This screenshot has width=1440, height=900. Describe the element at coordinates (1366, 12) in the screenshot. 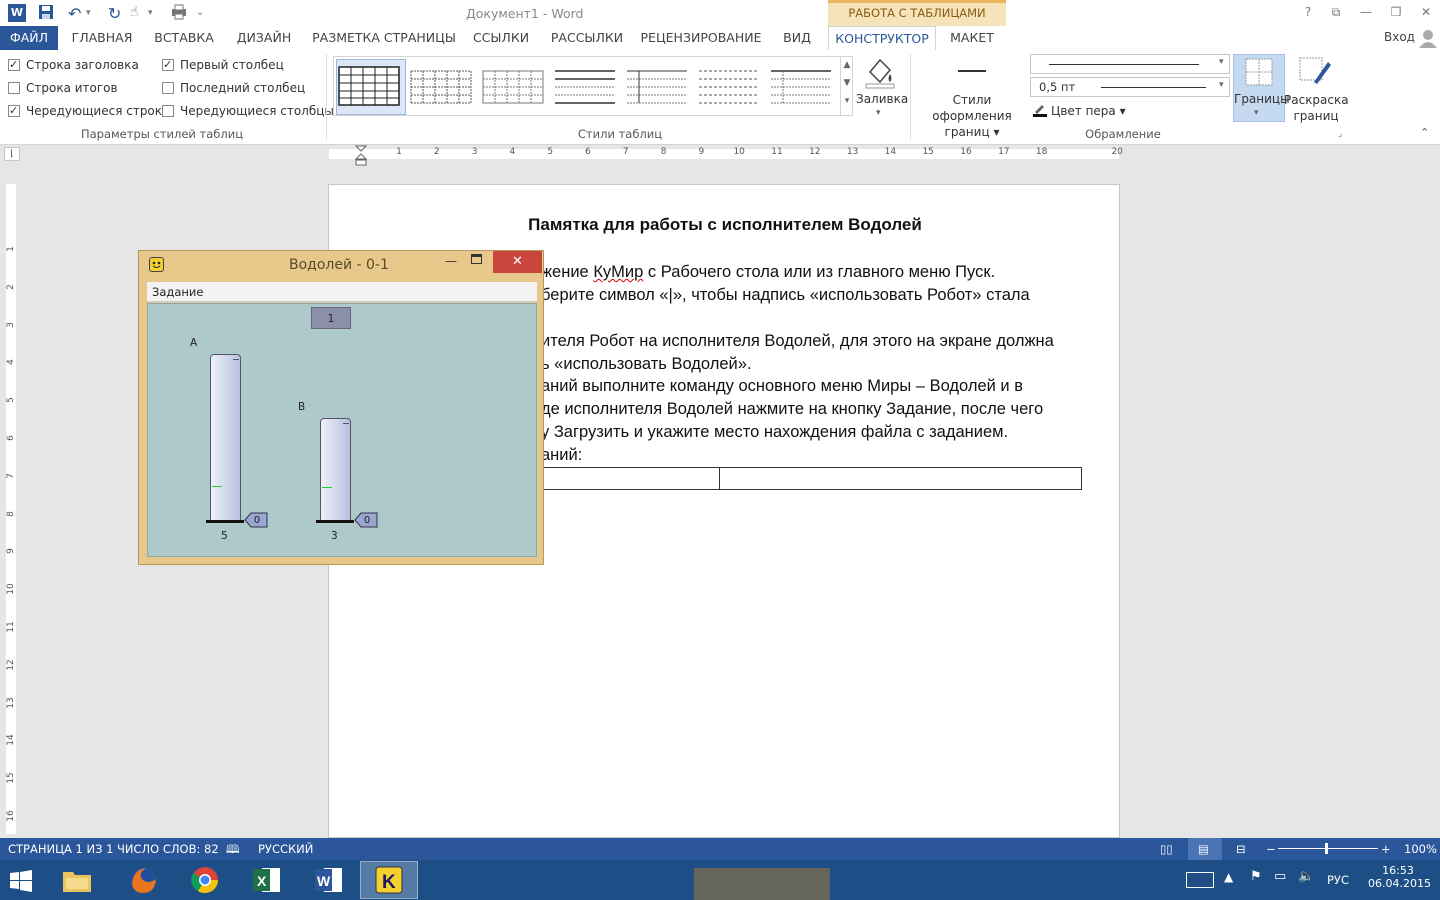

I see `minimize-icon: —` at that location.